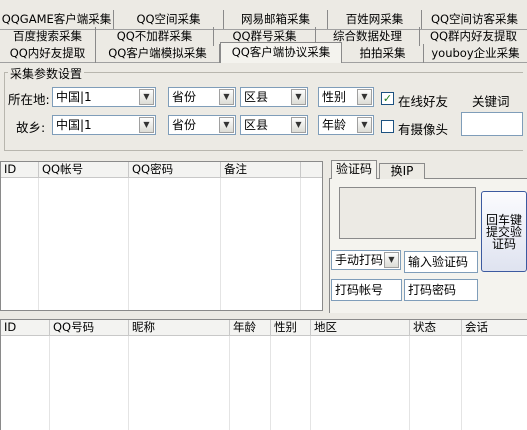 Image resolution: width=527 pixels, height=430 pixels. I want to click on tab-paipai: 拍拍采集, so click(383, 53).